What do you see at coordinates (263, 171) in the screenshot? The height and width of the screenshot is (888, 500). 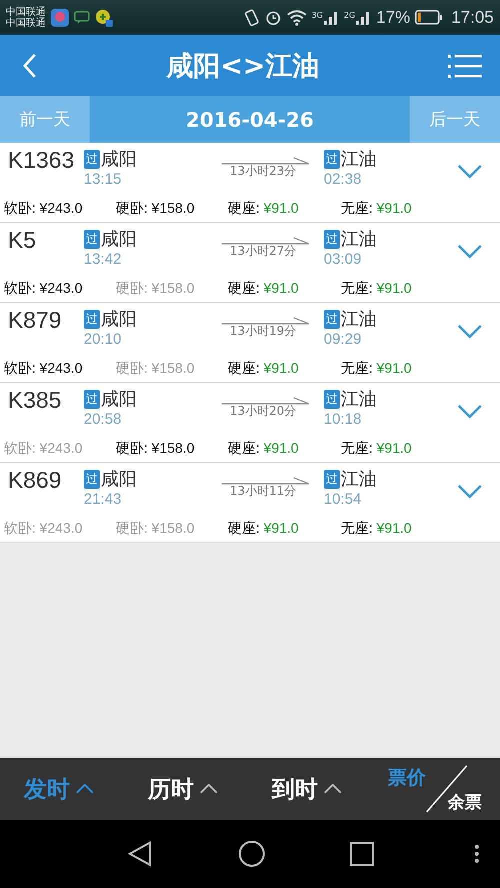 I see `duration: 13小时23分` at bounding box center [263, 171].